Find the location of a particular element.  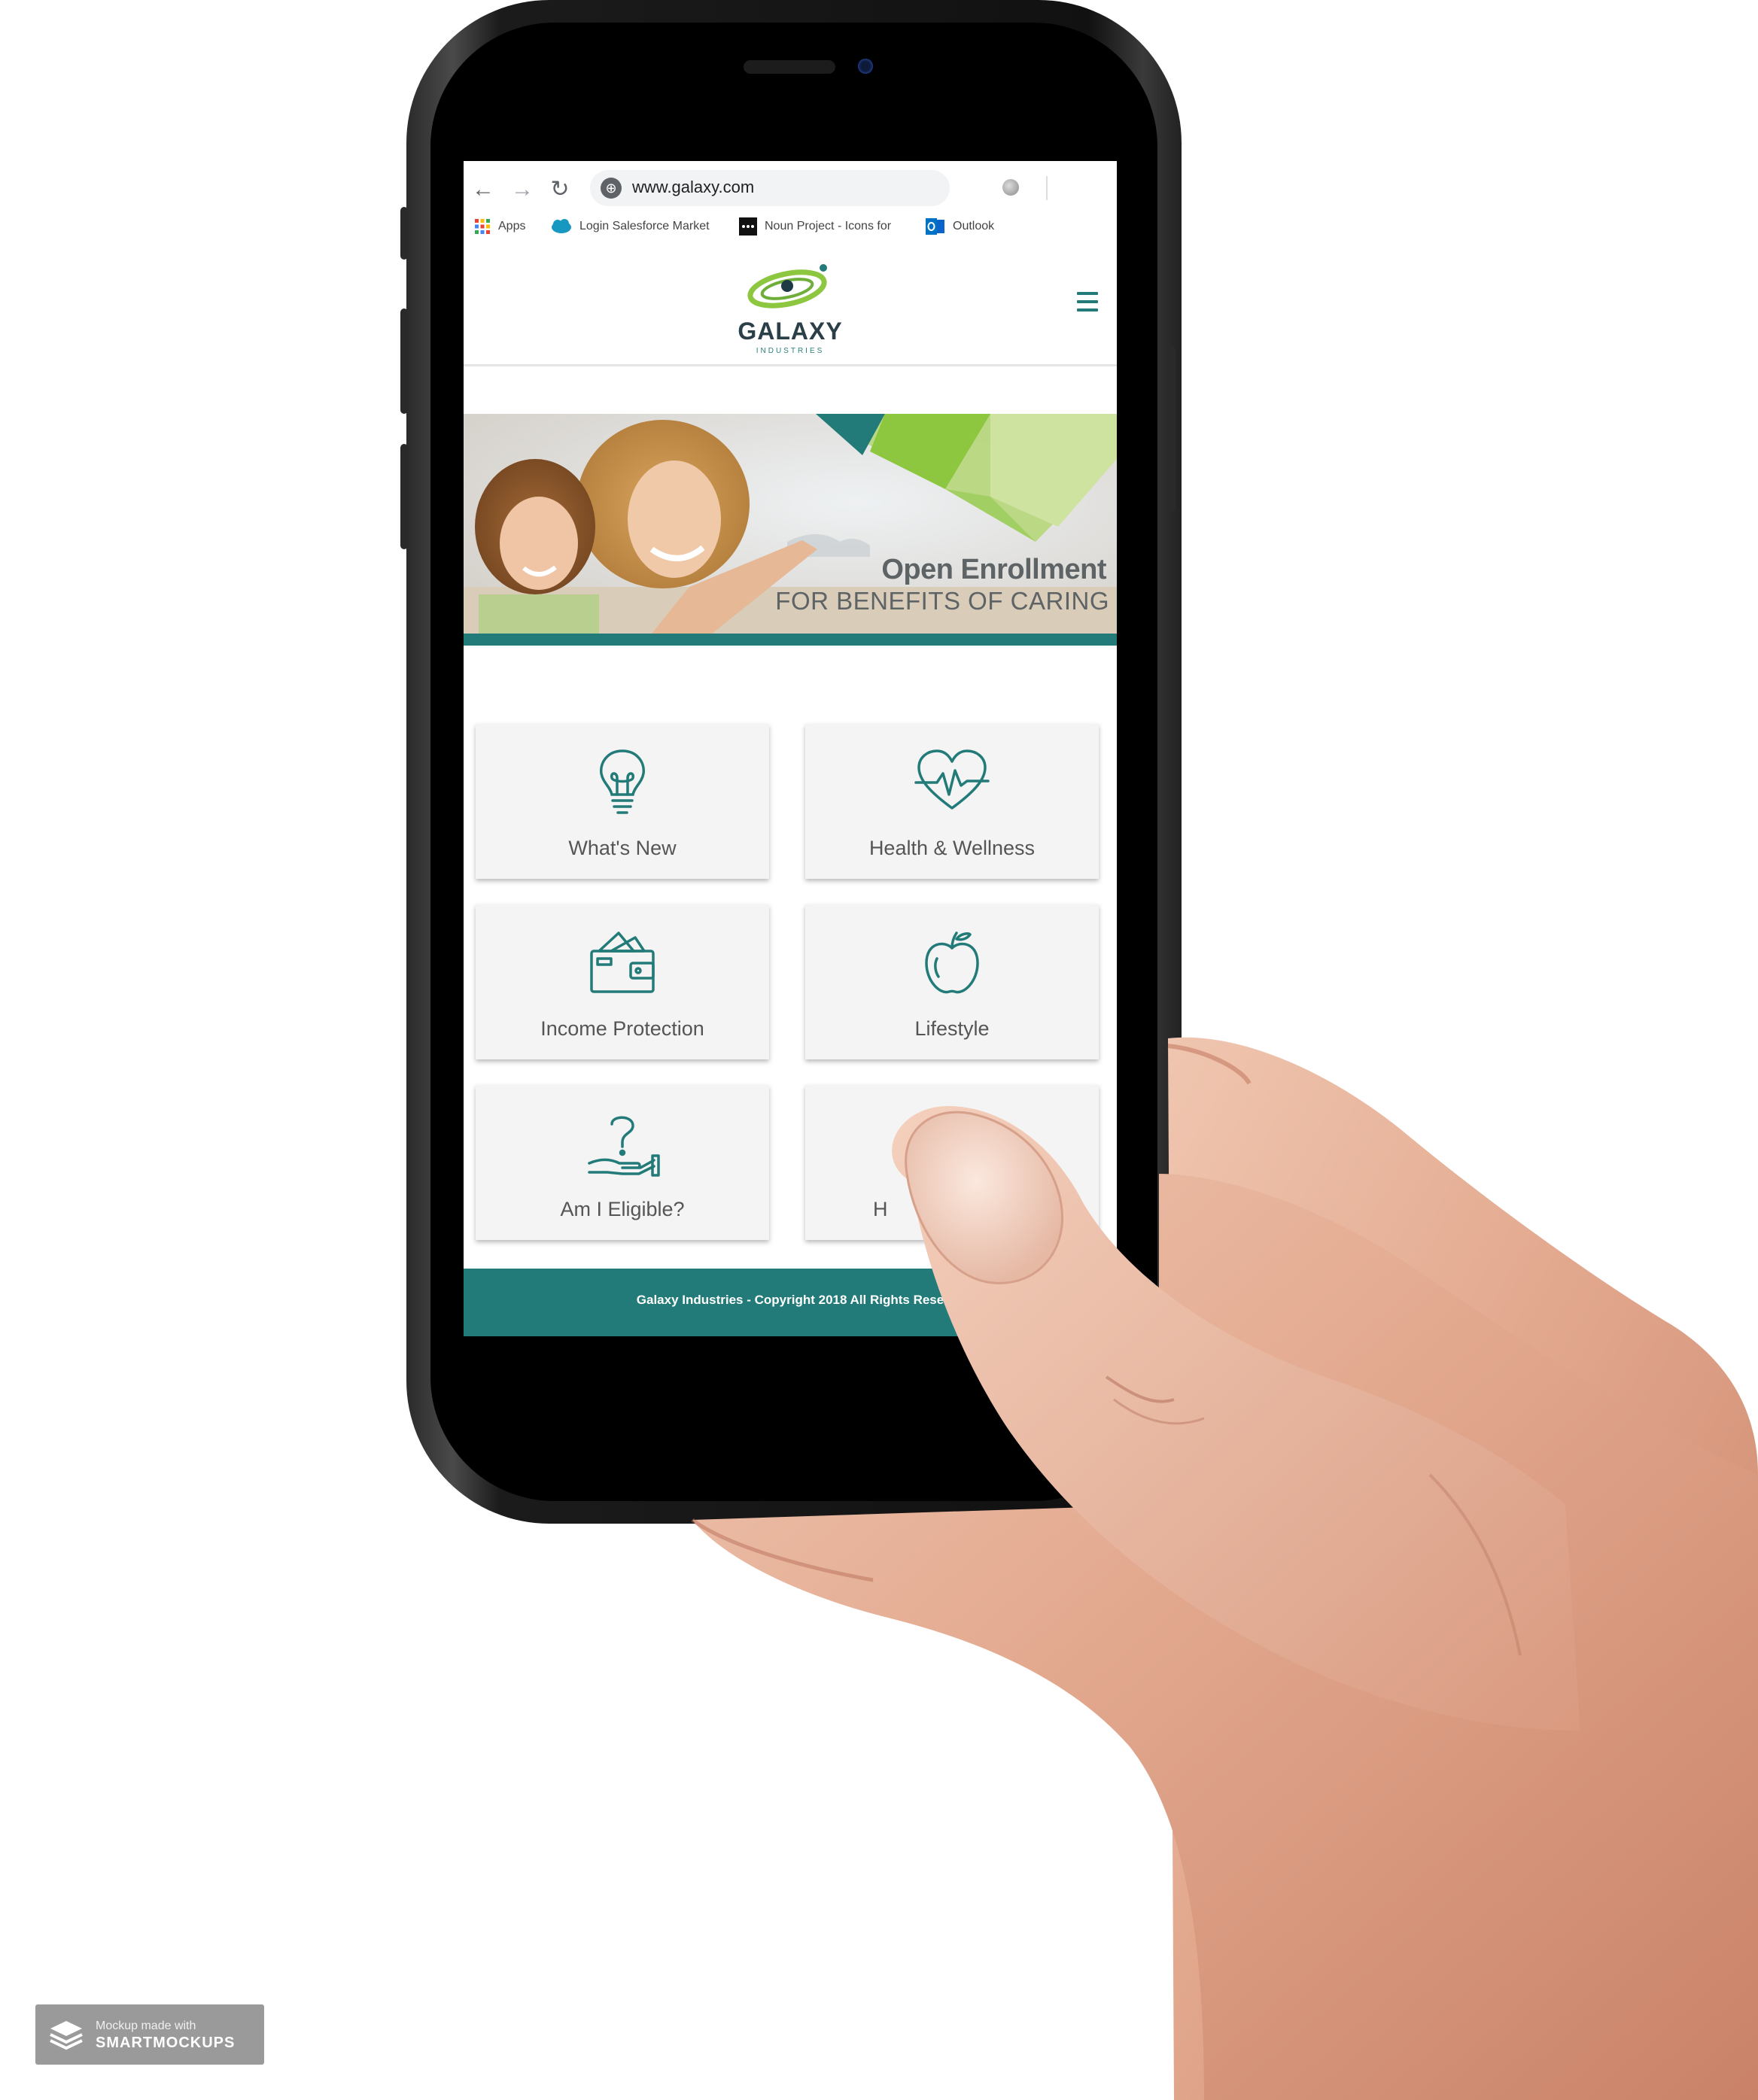

watermark-line1: Mockup made with is located at coordinates (146, 2025).